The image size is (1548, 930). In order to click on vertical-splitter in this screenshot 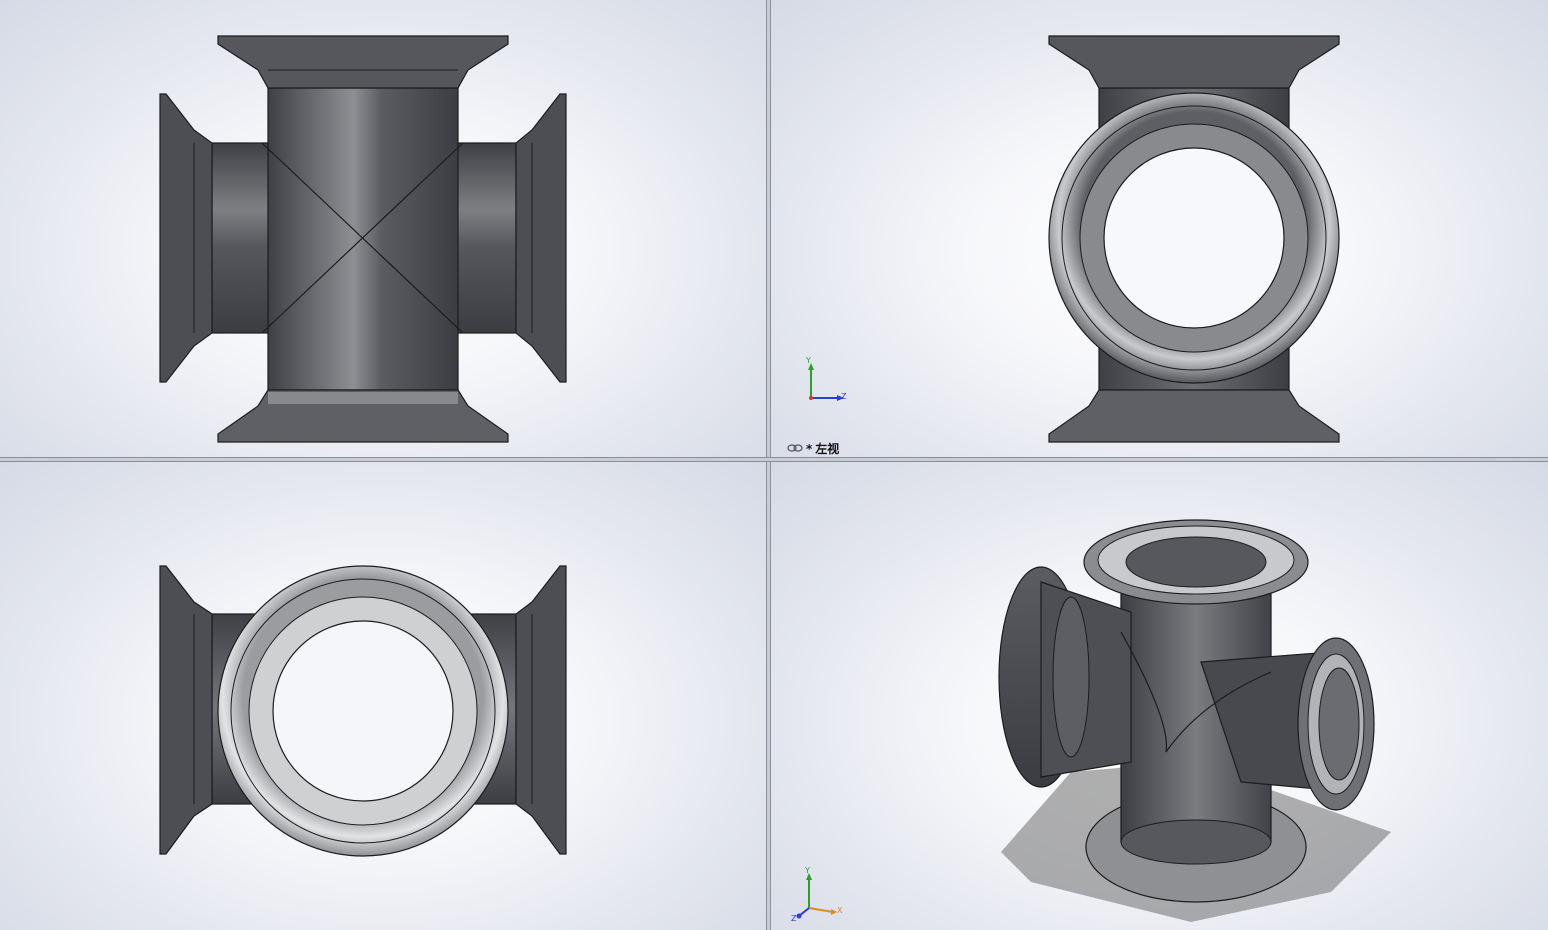, I will do `click(768, 465)`.